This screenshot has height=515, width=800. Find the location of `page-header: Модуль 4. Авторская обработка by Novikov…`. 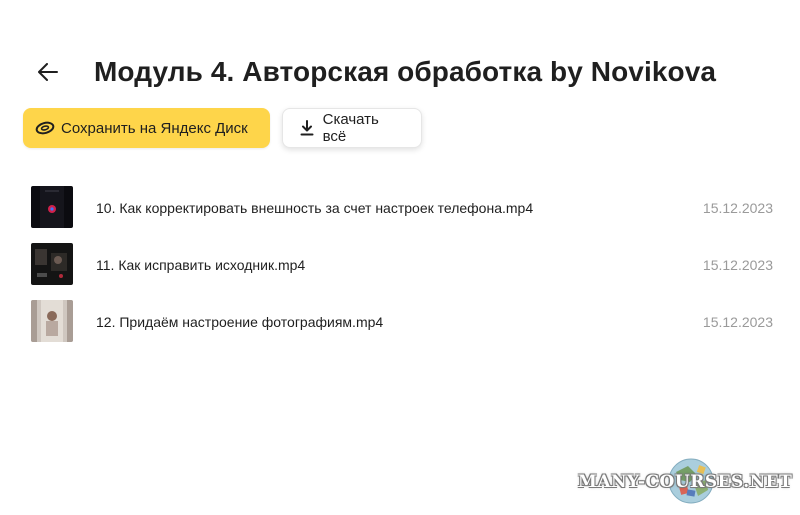

page-header: Модуль 4. Авторская обработка by Novikov… is located at coordinates (374, 72).